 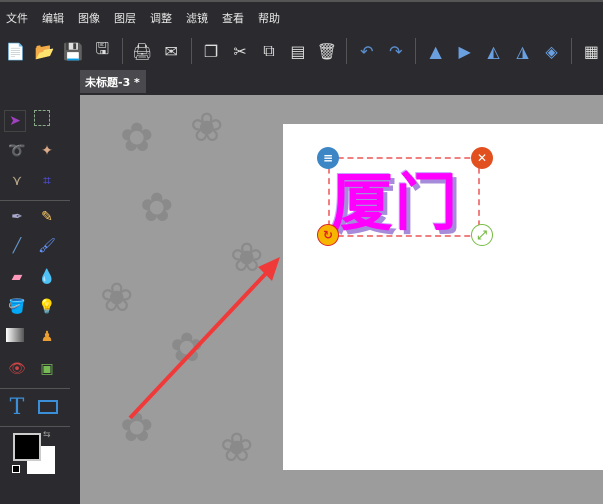 I want to click on eraser-icon: ▰, so click(x=17, y=277).